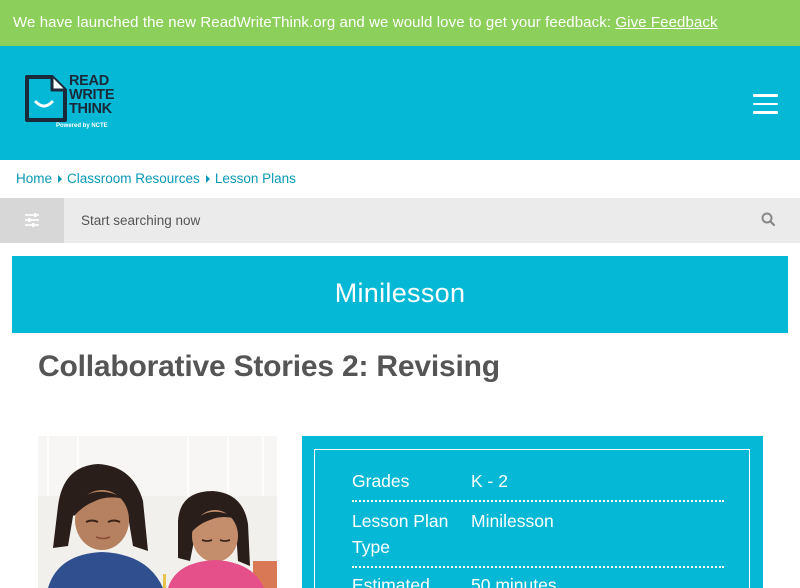 The height and width of the screenshot is (588, 800). Describe the element at coordinates (391, 581) in the screenshot. I see `detail-label: Estimated` at that location.